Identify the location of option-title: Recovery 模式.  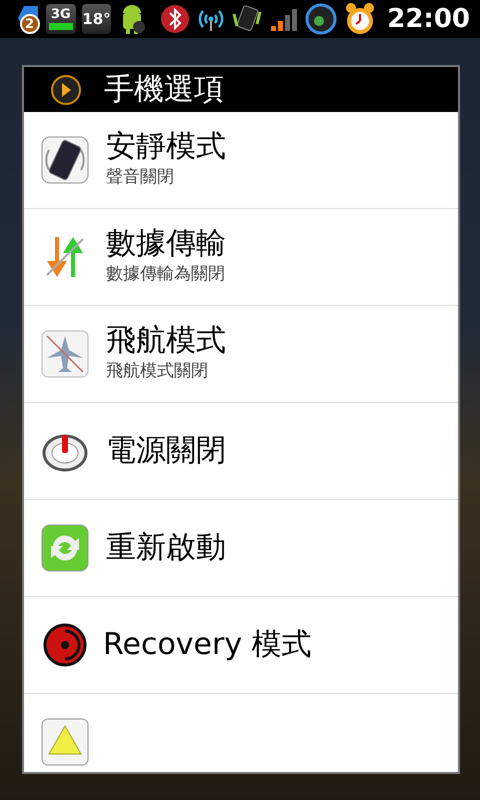
(207, 645).